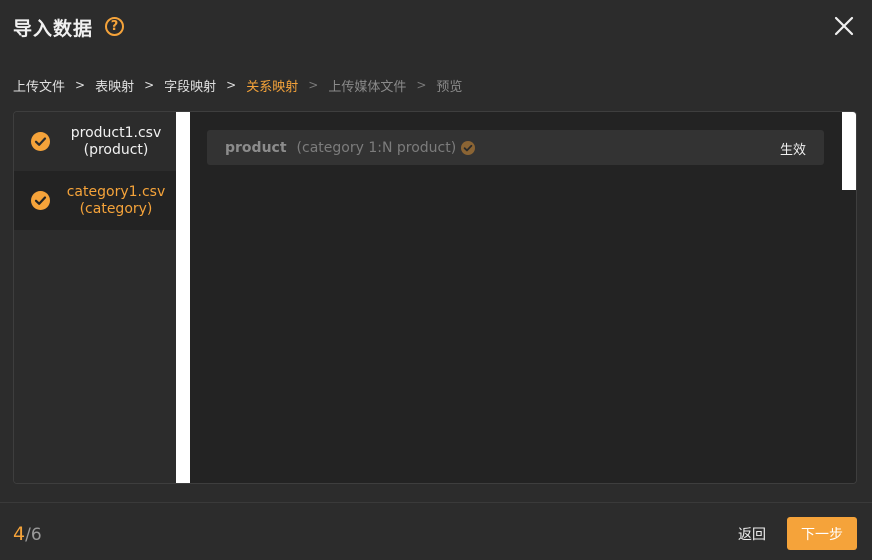  What do you see at coordinates (190, 87) in the screenshot?
I see `breadcrumb-step-field-mapping: 字段映射` at bounding box center [190, 87].